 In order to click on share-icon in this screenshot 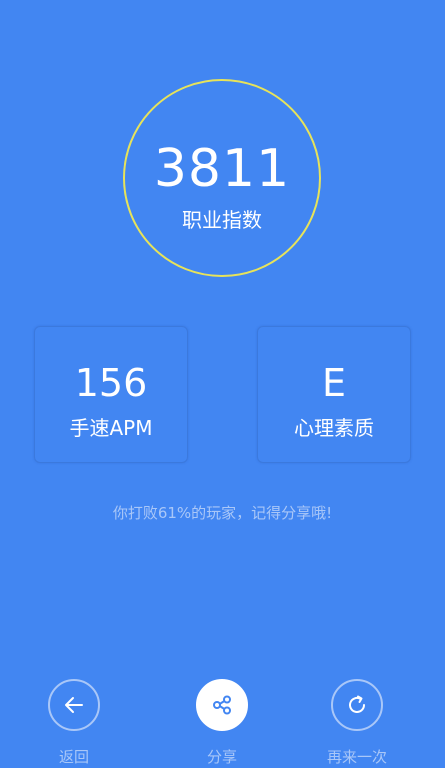, I will do `click(222, 705)`.